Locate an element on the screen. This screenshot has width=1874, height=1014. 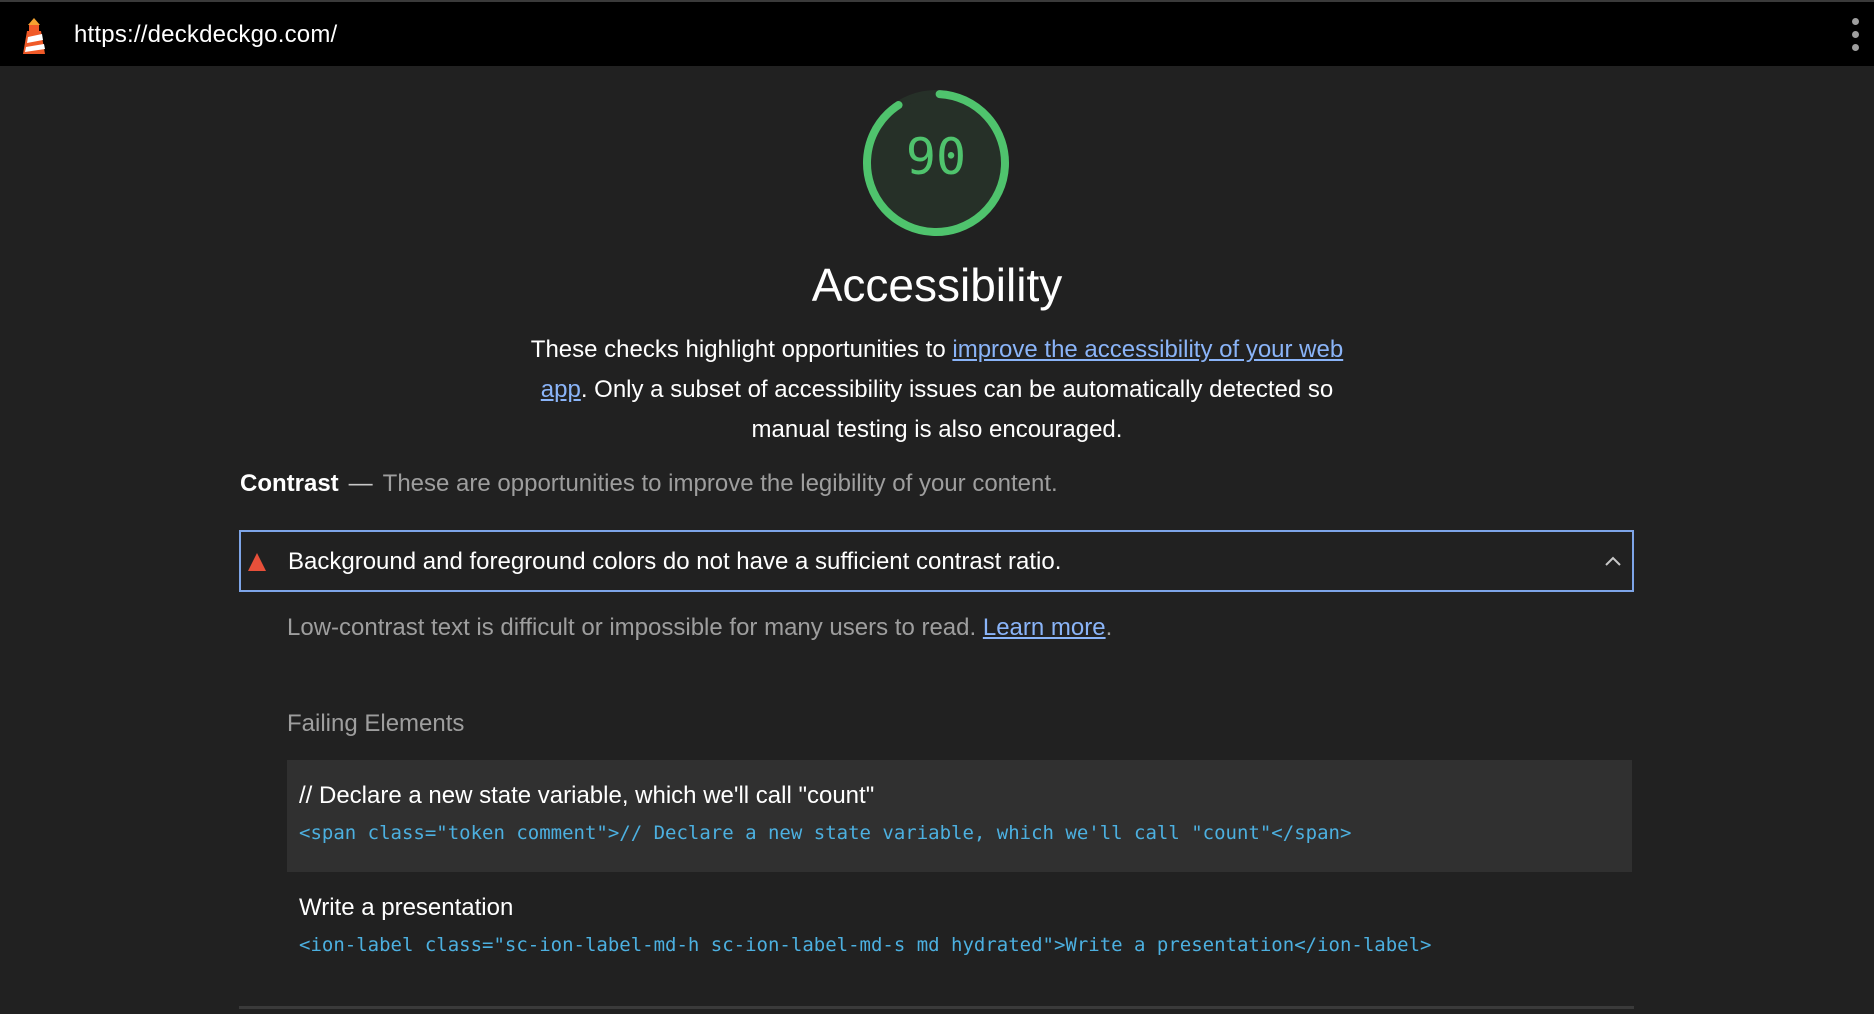
browser-topbar: https://deckdeckgo.com/ is located at coordinates (937, 33).